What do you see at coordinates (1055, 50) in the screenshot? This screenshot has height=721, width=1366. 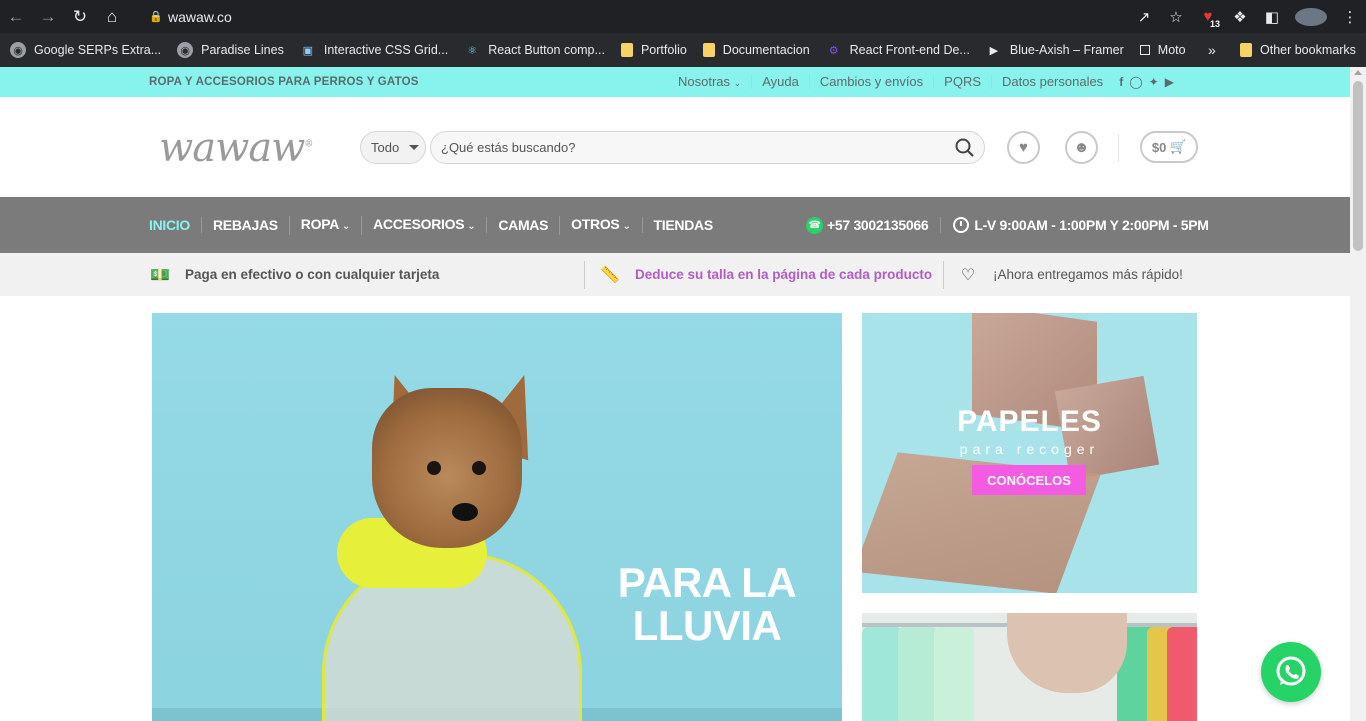 I see `bookmark-item: ▶ Blue-Axish – Framer` at bounding box center [1055, 50].